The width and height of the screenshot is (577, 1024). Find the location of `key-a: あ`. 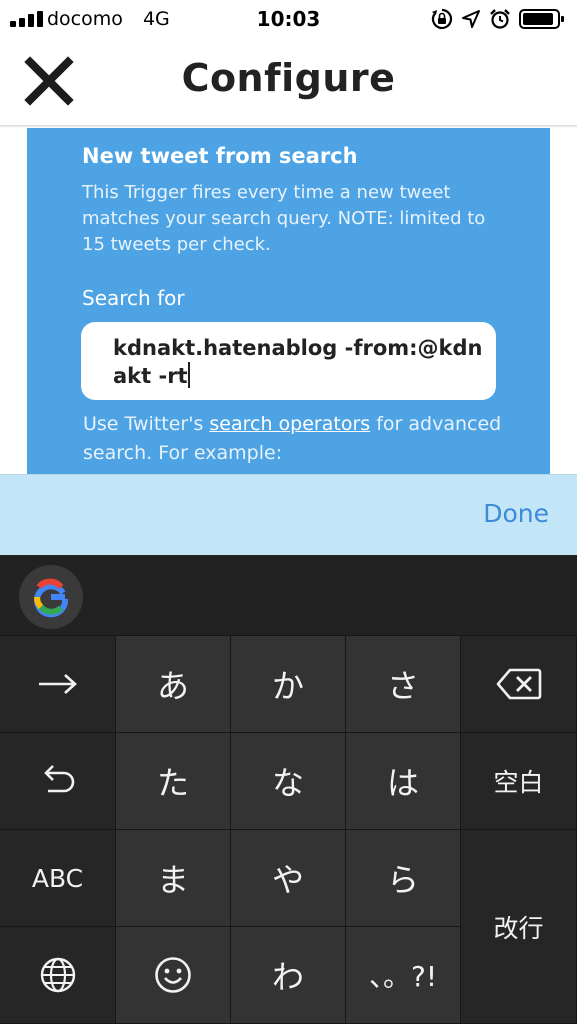

key-a: あ is located at coordinates (173, 684).